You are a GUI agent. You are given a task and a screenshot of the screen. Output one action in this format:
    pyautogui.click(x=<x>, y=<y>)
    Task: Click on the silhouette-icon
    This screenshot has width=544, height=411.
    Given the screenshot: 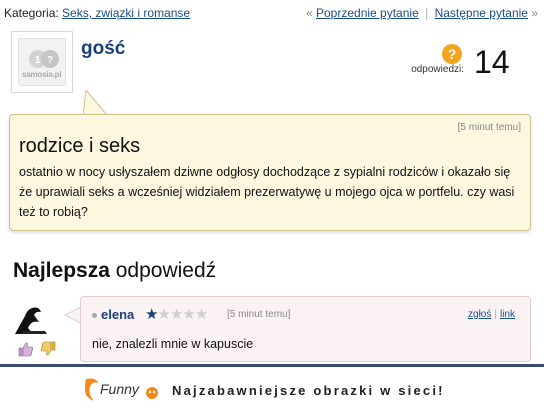 What is the action you would take?
    pyautogui.click(x=31, y=320)
    